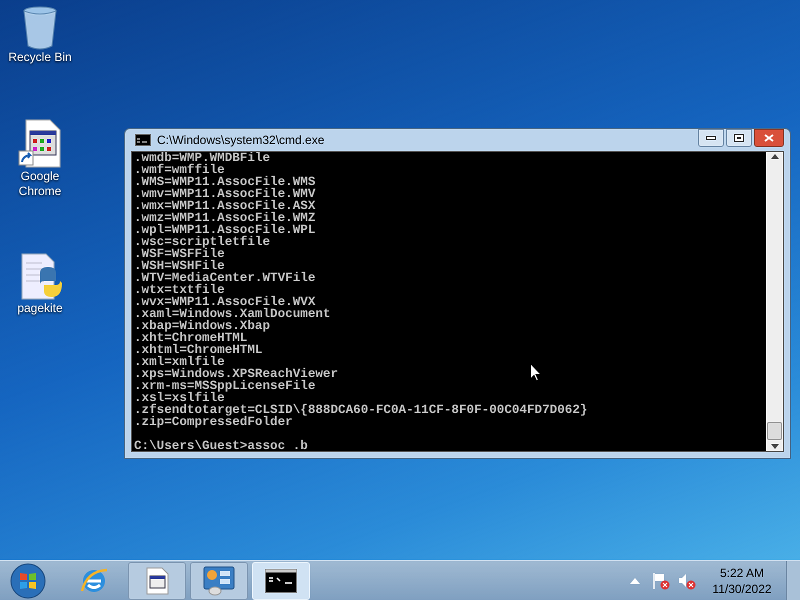  What do you see at coordinates (179, 170) in the screenshot?
I see `console-line: .wmf=wmffile` at bounding box center [179, 170].